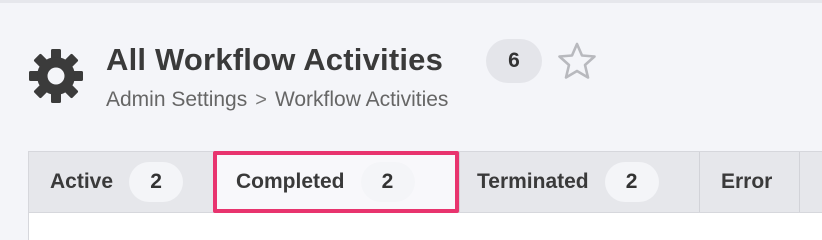 The image size is (822, 240). What do you see at coordinates (261, 99) in the screenshot?
I see `chevron-right-icon: >` at bounding box center [261, 99].